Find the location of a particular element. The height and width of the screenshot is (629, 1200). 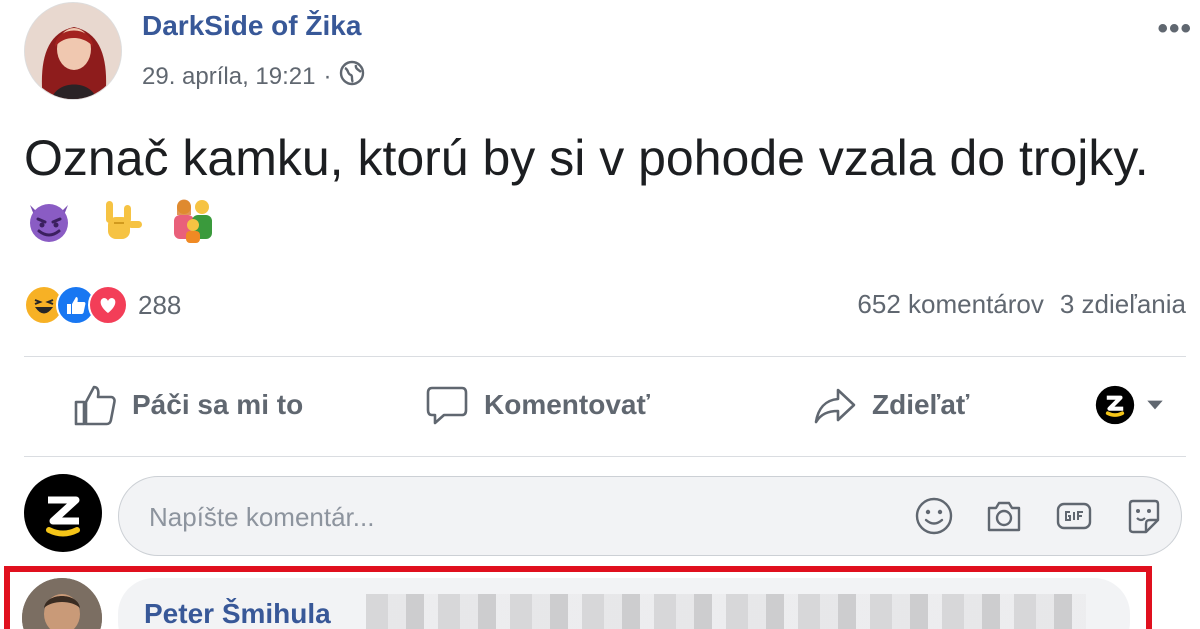

share-button: Zdieľať is located at coordinates (890, 405).